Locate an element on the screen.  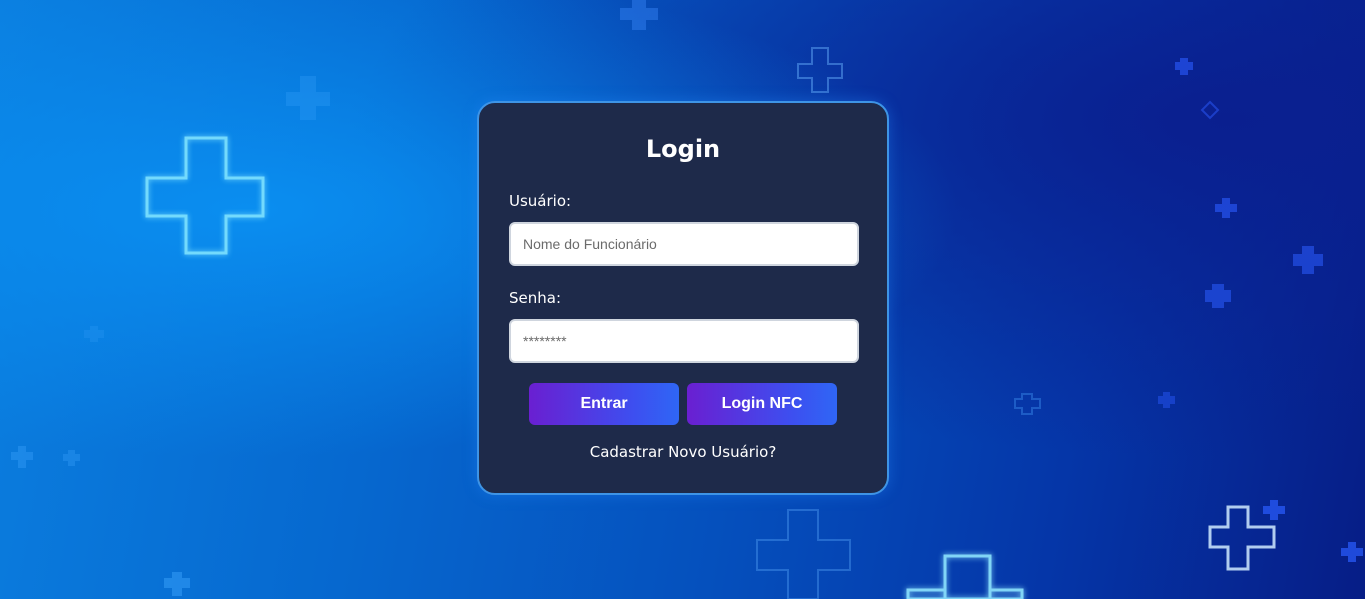
register-link: Cadastrar Novo Usuário? is located at coordinates (683, 452).